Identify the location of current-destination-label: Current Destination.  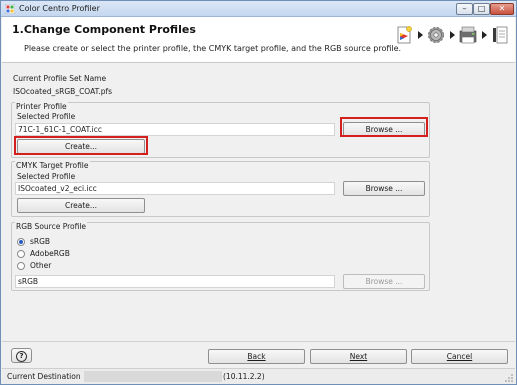
(44, 376).